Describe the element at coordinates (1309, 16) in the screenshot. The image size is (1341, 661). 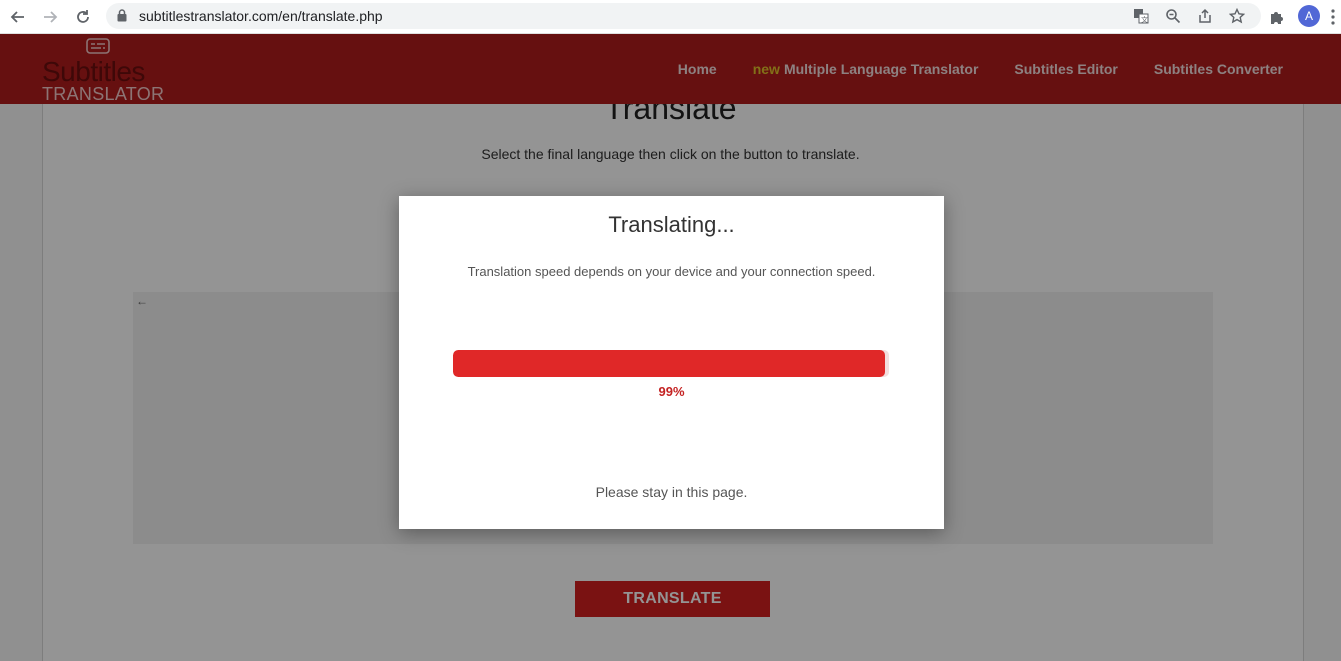
I see `profile-avatar: A` at that location.